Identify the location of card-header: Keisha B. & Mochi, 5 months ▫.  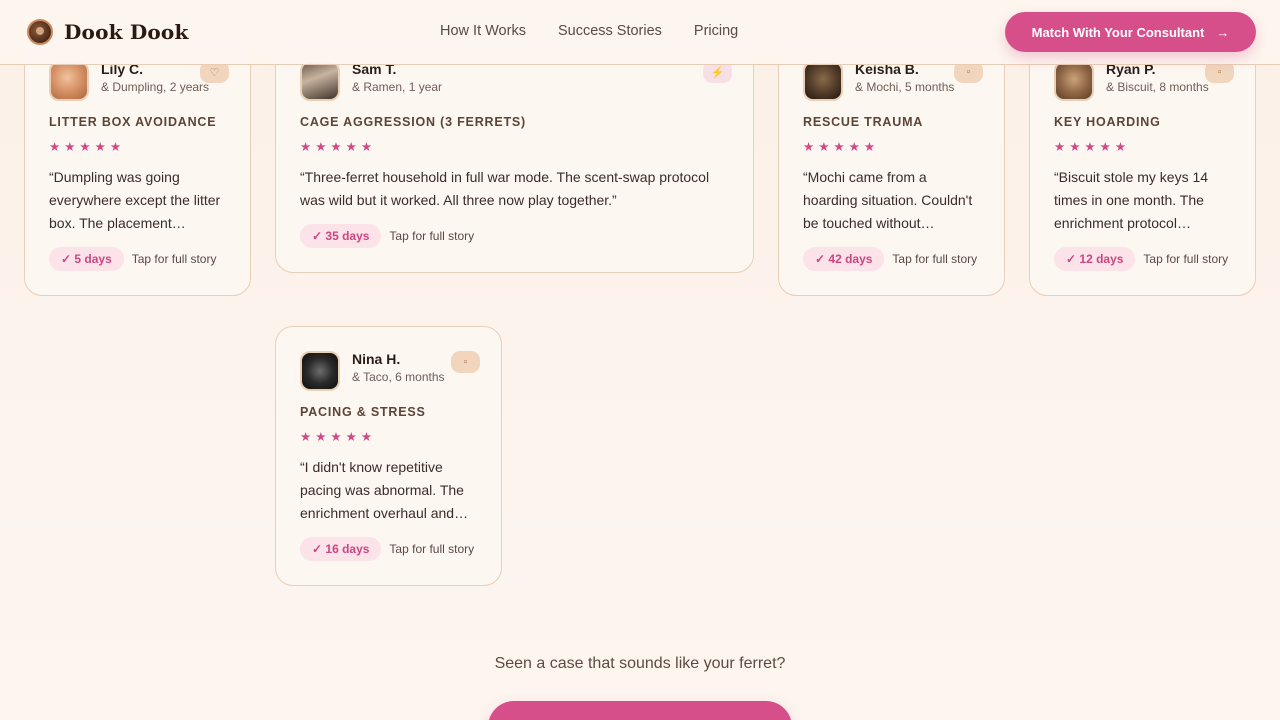
(893, 81).